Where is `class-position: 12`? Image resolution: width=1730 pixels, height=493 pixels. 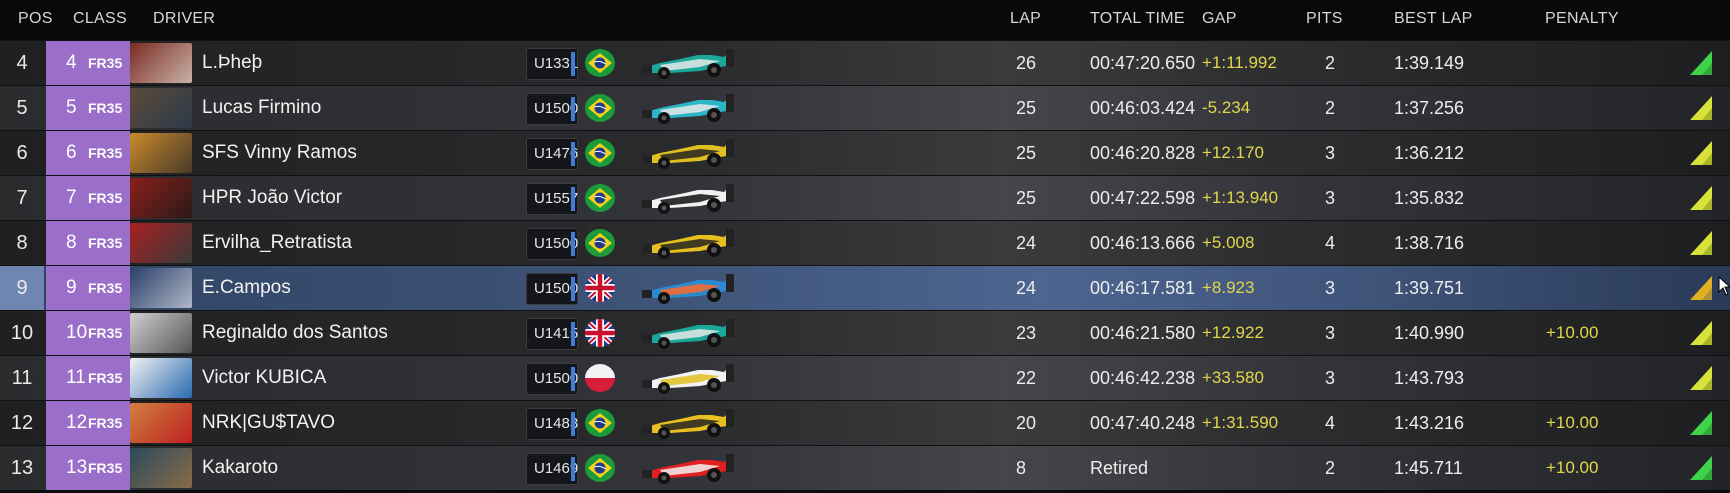 class-position: 12 is located at coordinates (77, 422).